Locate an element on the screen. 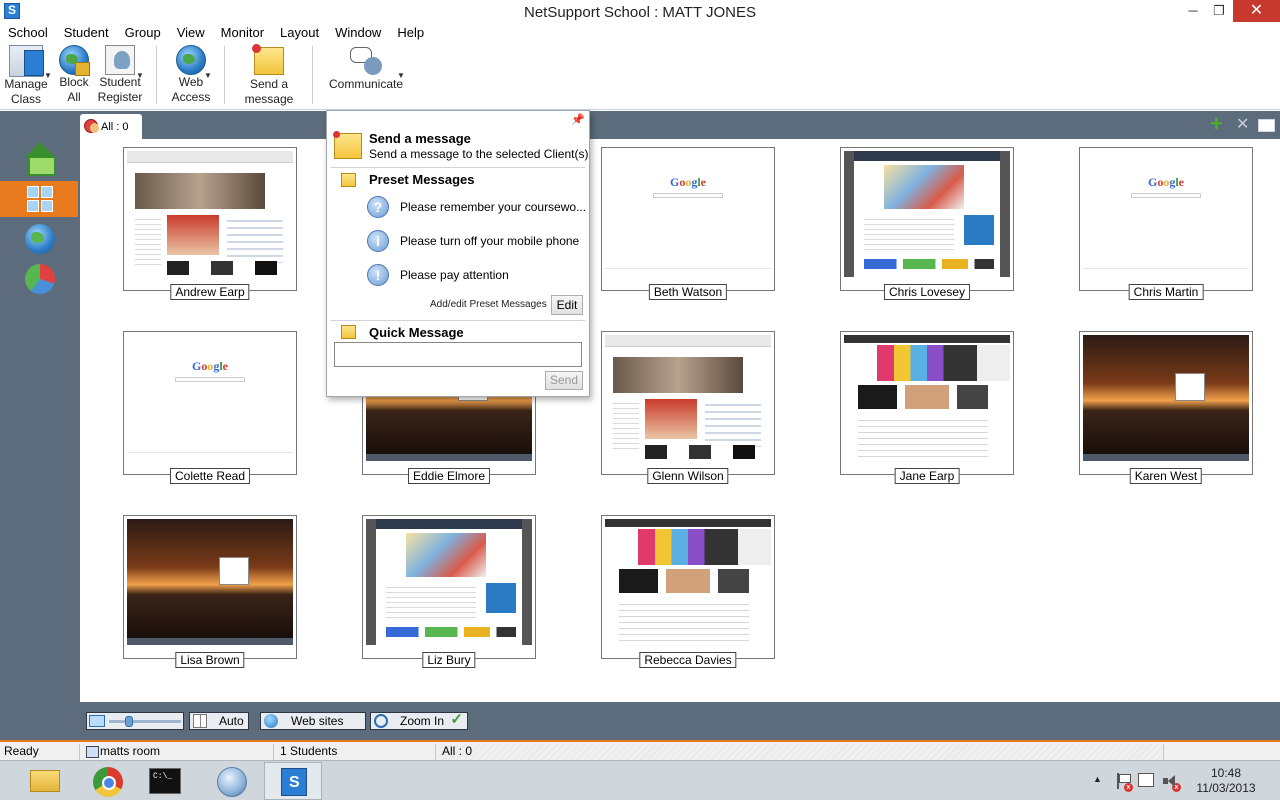  nav-chart is located at coordinates (39, 279).